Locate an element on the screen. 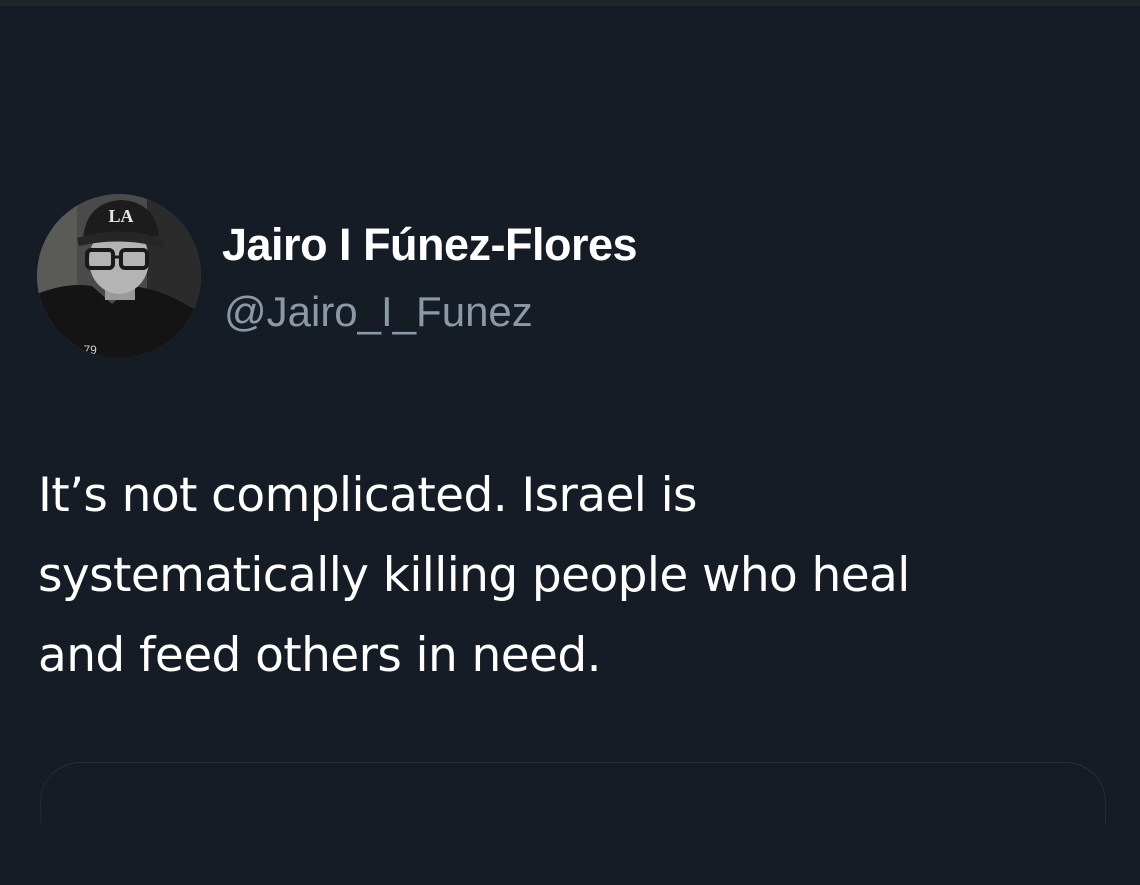 The width and height of the screenshot is (1140, 885). avatar: LA ≈≈ 79 is located at coordinates (119, 276).